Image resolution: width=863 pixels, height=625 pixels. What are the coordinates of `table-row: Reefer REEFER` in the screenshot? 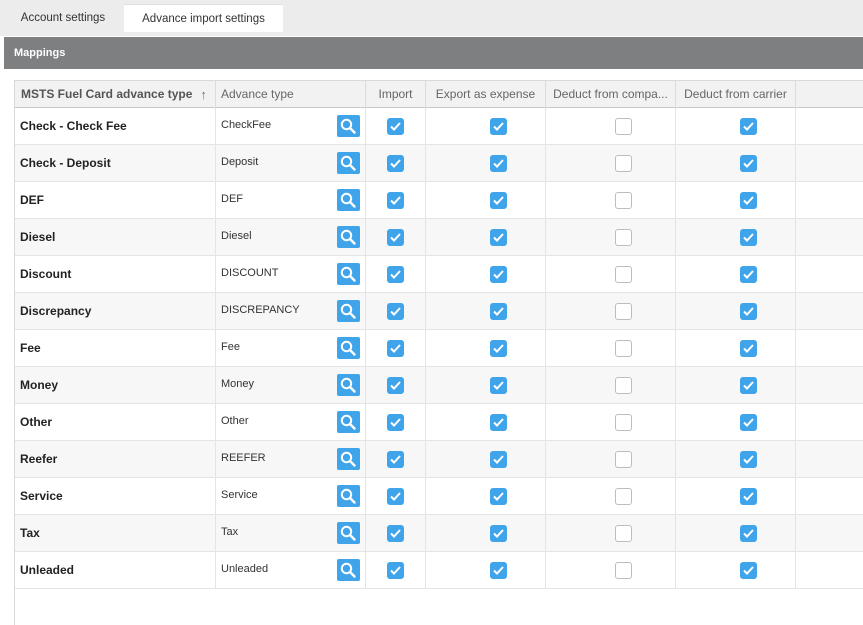 It's located at (439, 459).